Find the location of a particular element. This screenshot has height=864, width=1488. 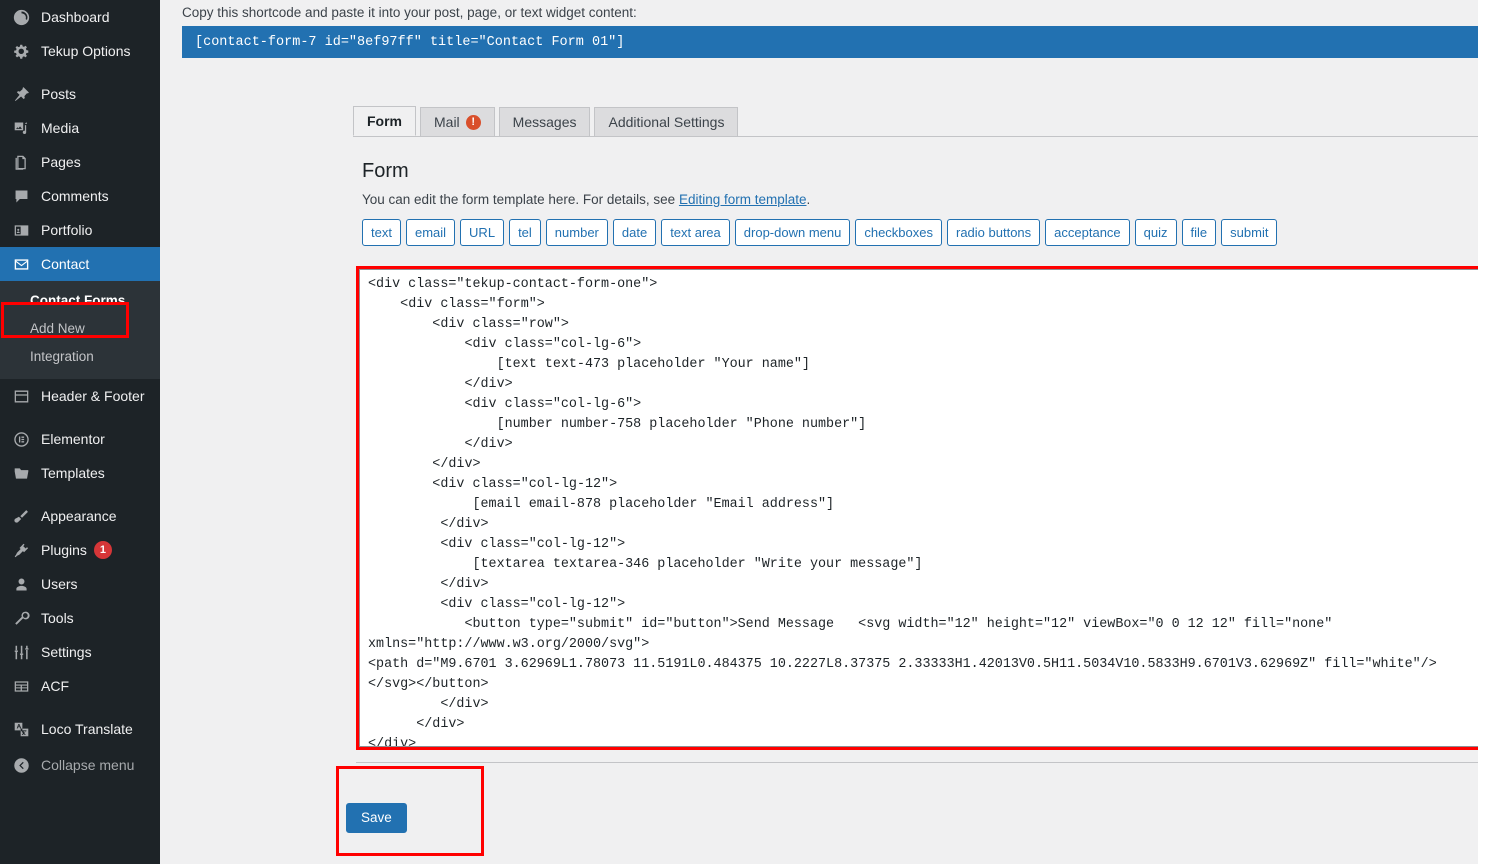

sidebar-item-plugins: Plugins 1 is located at coordinates (80, 550).